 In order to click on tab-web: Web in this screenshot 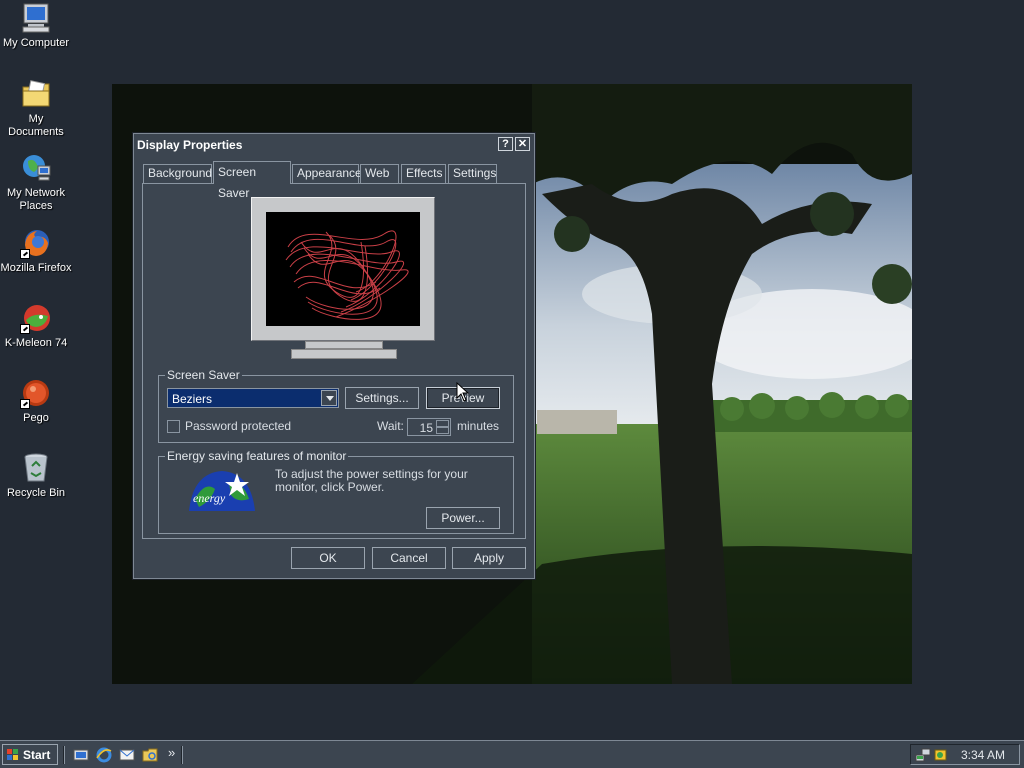, I will do `click(379, 173)`.